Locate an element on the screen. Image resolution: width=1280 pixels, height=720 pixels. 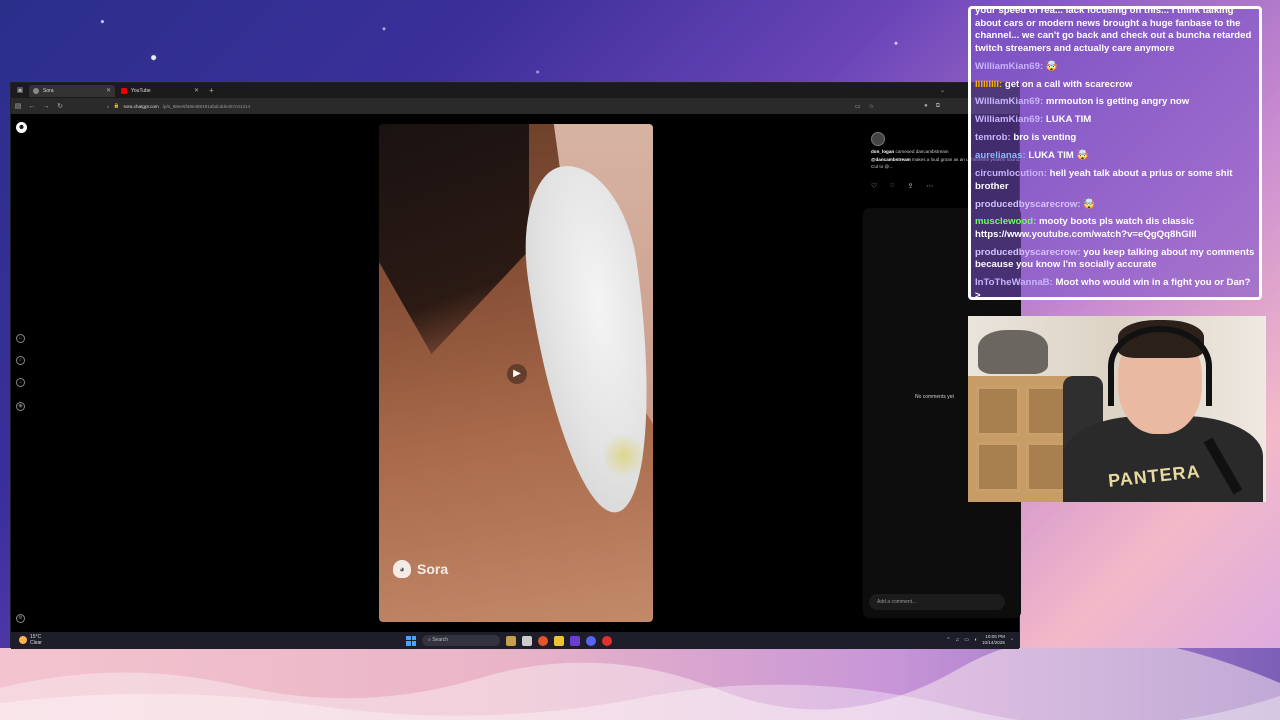
extensions-icon: ● is located at coordinates (926, 106).